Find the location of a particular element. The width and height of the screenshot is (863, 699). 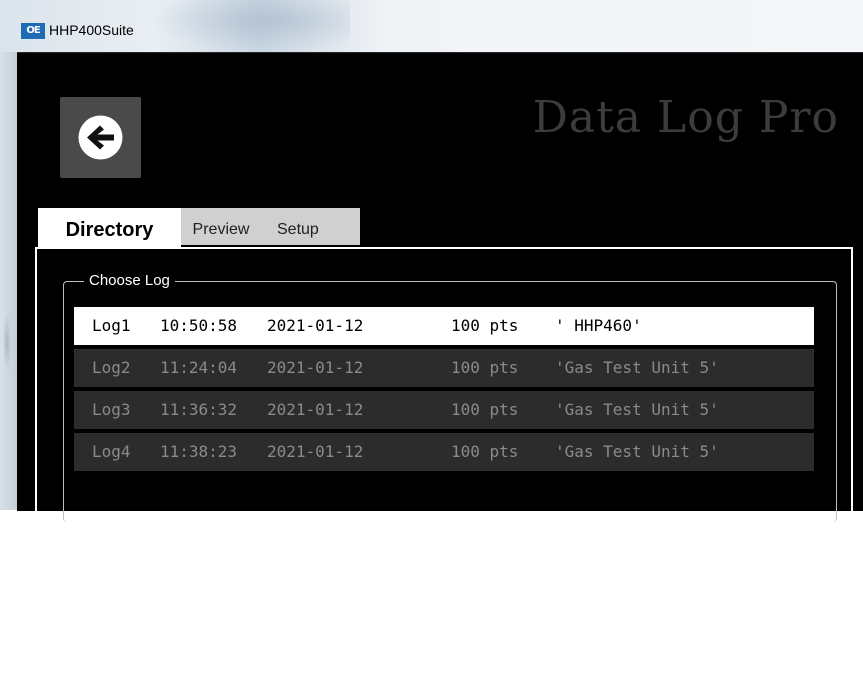

tab-setup-label: Setup is located at coordinates (298, 229).